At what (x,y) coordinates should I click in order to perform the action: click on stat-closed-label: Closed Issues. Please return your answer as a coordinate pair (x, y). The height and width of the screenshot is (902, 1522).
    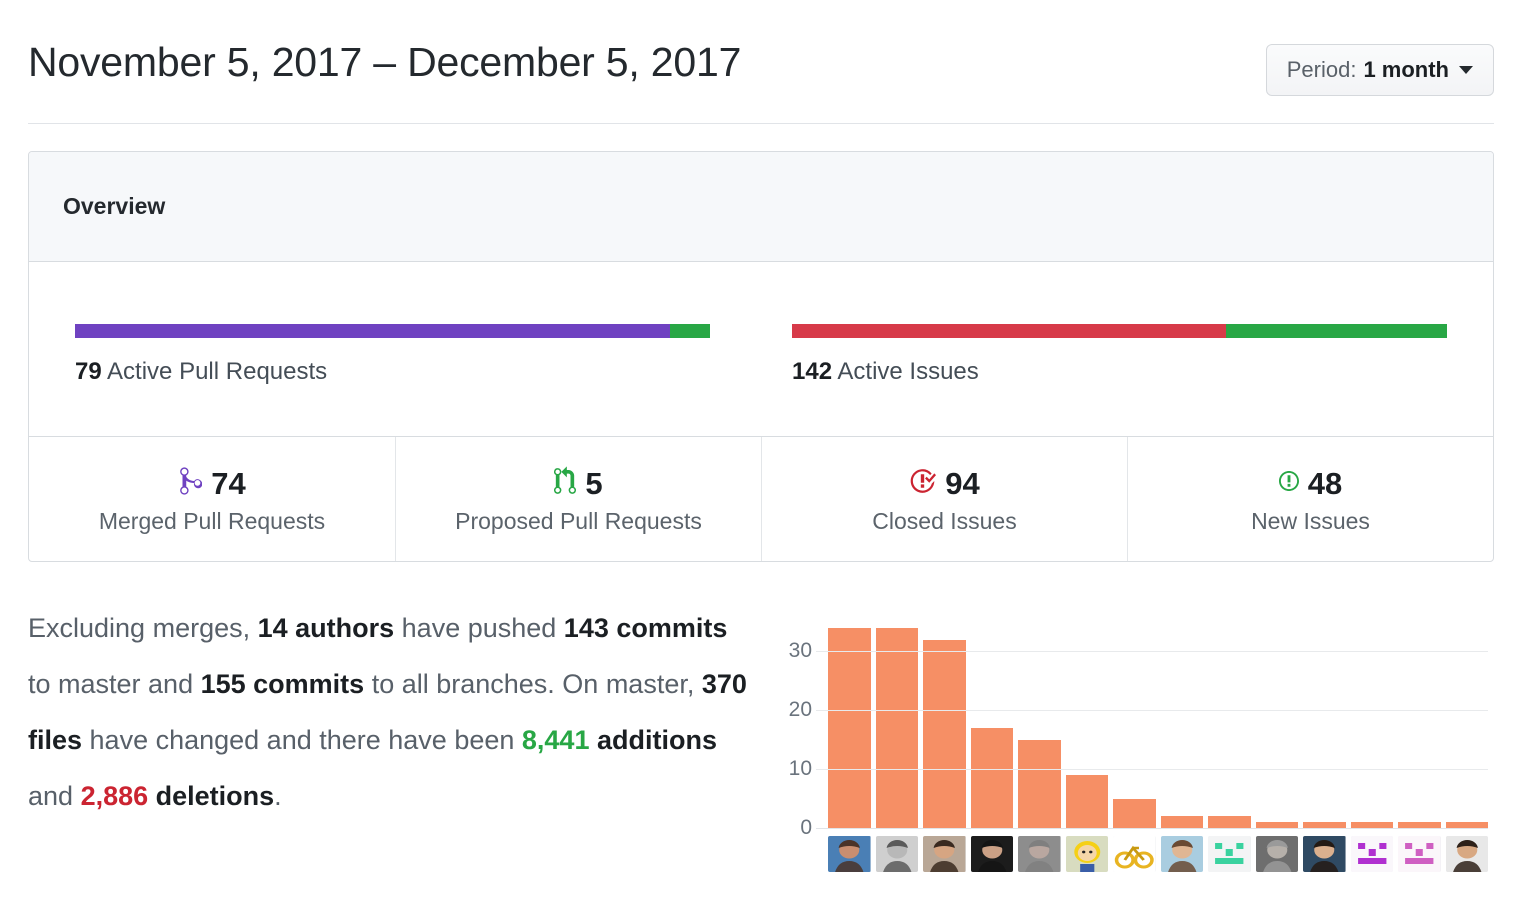
    Looking at the image, I should click on (944, 520).